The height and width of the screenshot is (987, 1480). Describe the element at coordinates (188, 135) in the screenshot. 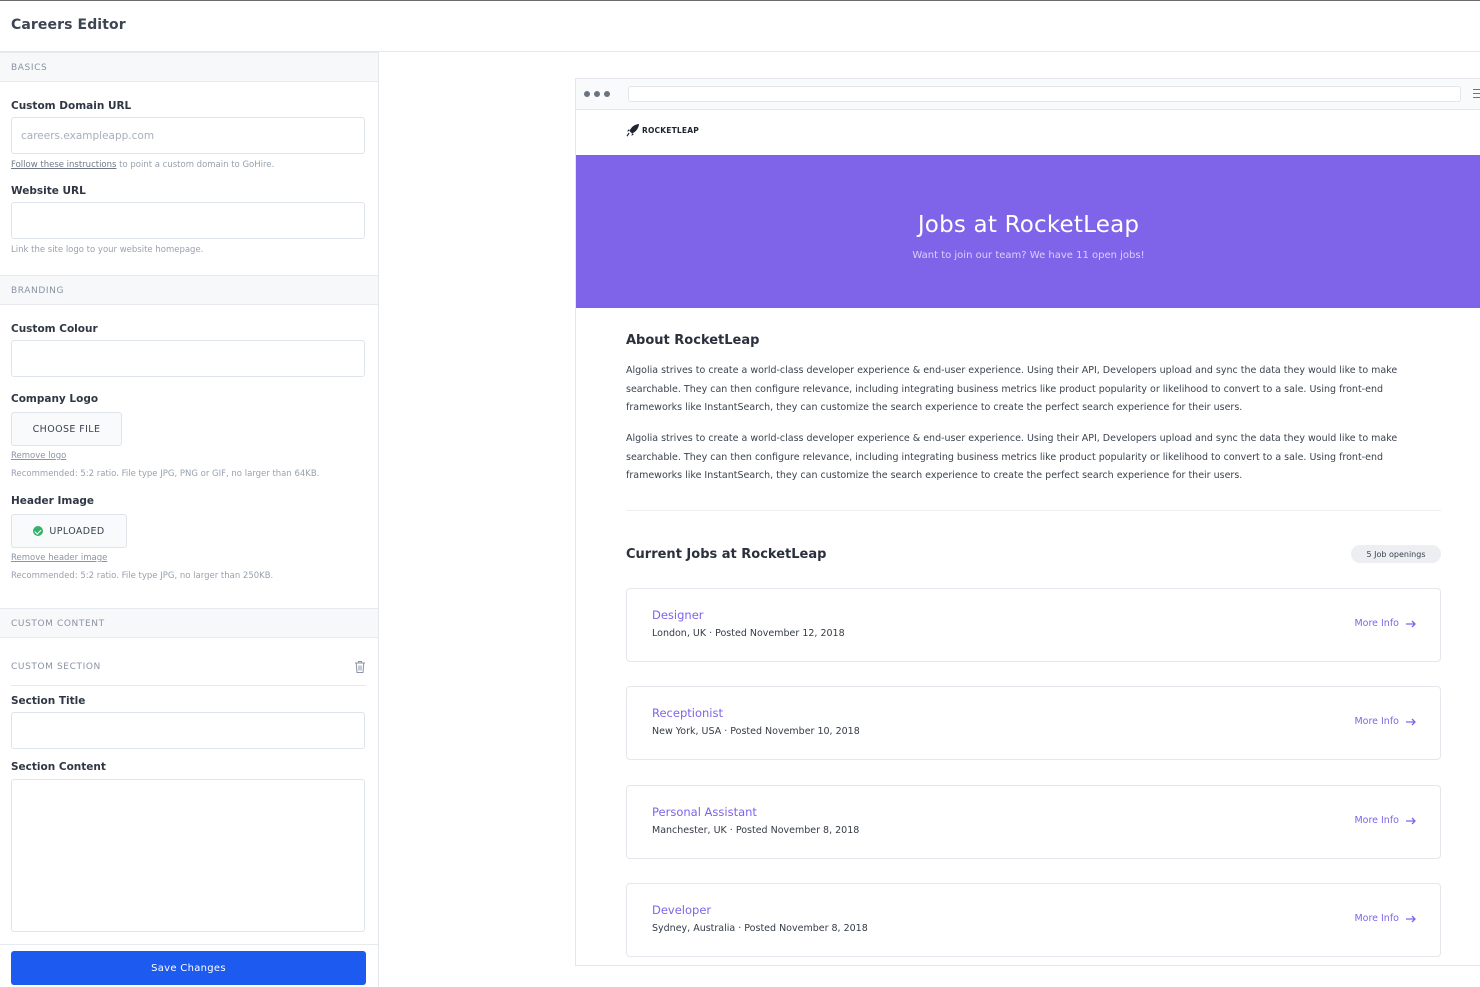

I see `custom-domain-input` at that location.